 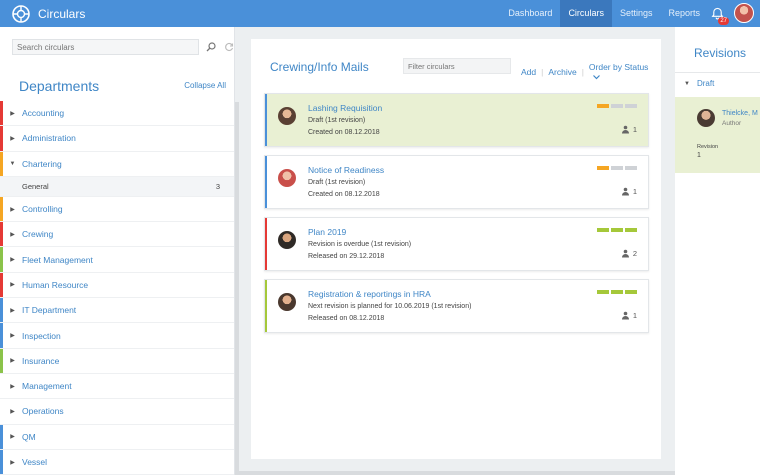 I want to click on sidebar-item-accounting: ▶ Accounting, so click(x=117, y=114).